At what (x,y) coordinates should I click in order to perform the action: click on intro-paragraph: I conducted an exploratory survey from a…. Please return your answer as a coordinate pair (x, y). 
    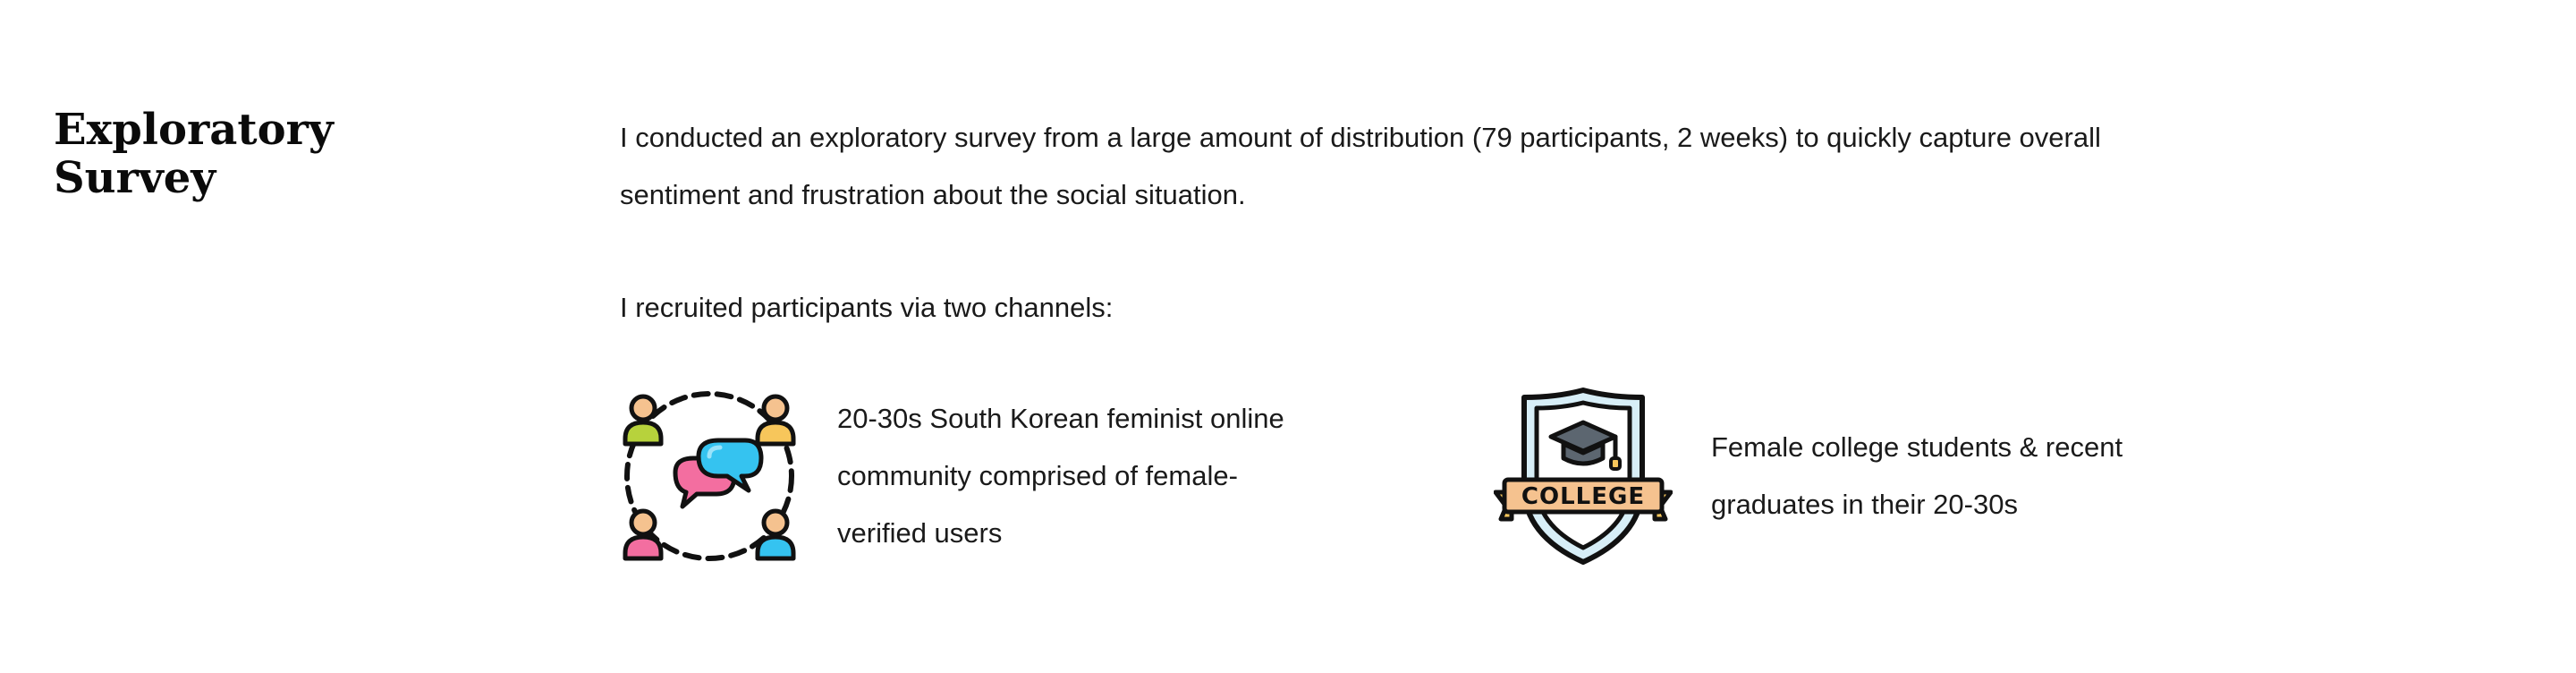
    Looking at the image, I should click on (1360, 166).